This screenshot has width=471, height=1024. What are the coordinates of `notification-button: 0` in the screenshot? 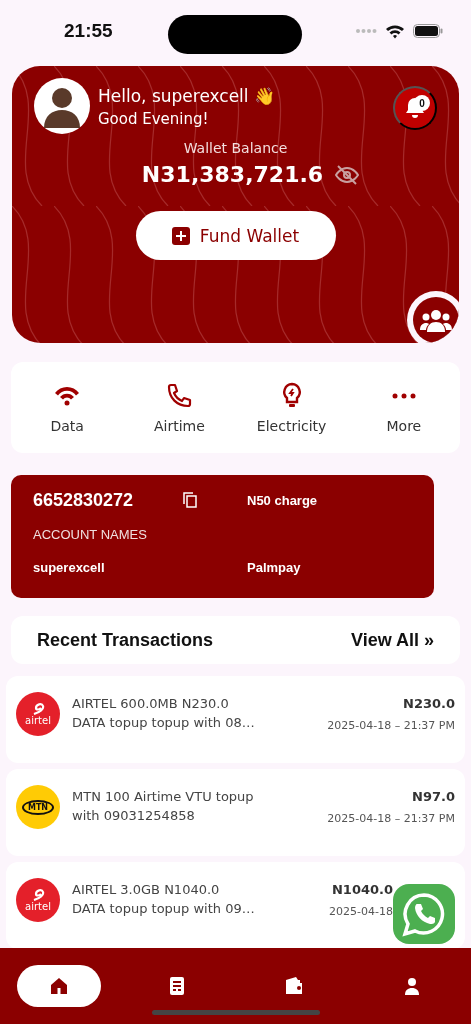 It's located at (415, 108).